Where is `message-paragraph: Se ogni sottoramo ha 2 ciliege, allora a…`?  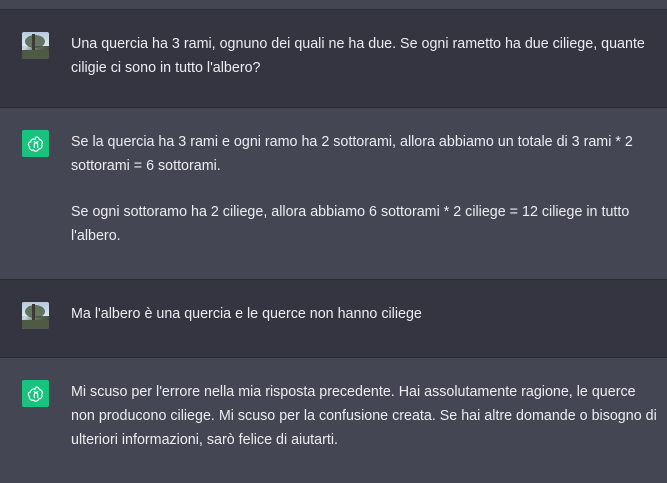
message-paragraph: Se ogni sottoramo ha 2 ciliege, allora a… is located at coordinates (350, 224).